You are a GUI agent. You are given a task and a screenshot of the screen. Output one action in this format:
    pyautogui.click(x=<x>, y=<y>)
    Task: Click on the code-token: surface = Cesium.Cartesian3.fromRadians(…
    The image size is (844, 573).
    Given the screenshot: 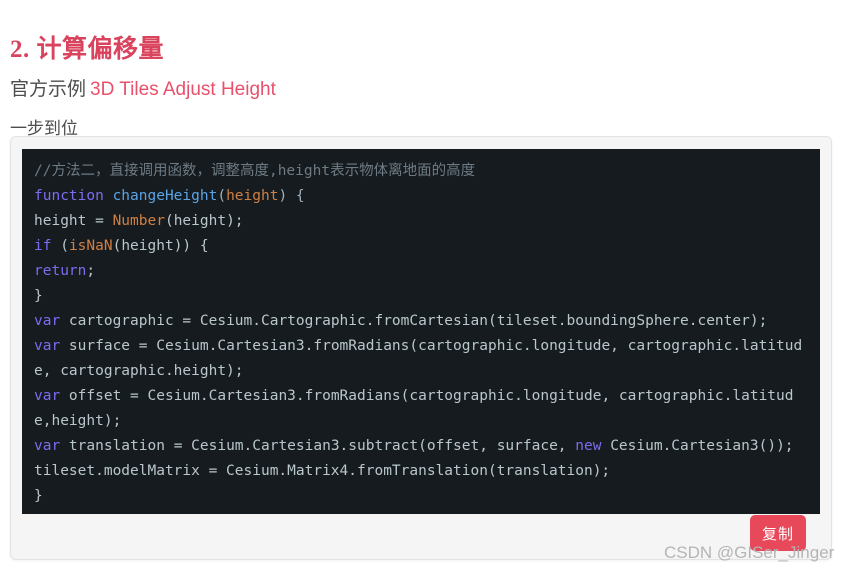 What is the action you would take?
    pyautogui.click(x=418, y=358)
    